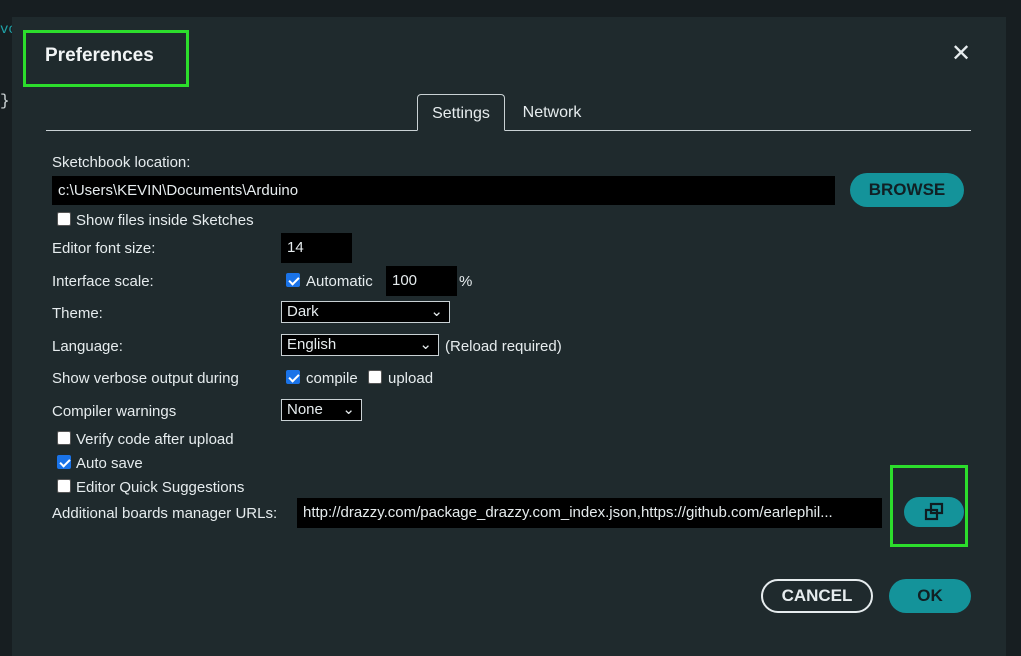 The width and height of the screenshot is (1021, 656). Describe the element at coordinates (293, 280) in the screenshot. I see `automatic-scale-checkbox` at that location.